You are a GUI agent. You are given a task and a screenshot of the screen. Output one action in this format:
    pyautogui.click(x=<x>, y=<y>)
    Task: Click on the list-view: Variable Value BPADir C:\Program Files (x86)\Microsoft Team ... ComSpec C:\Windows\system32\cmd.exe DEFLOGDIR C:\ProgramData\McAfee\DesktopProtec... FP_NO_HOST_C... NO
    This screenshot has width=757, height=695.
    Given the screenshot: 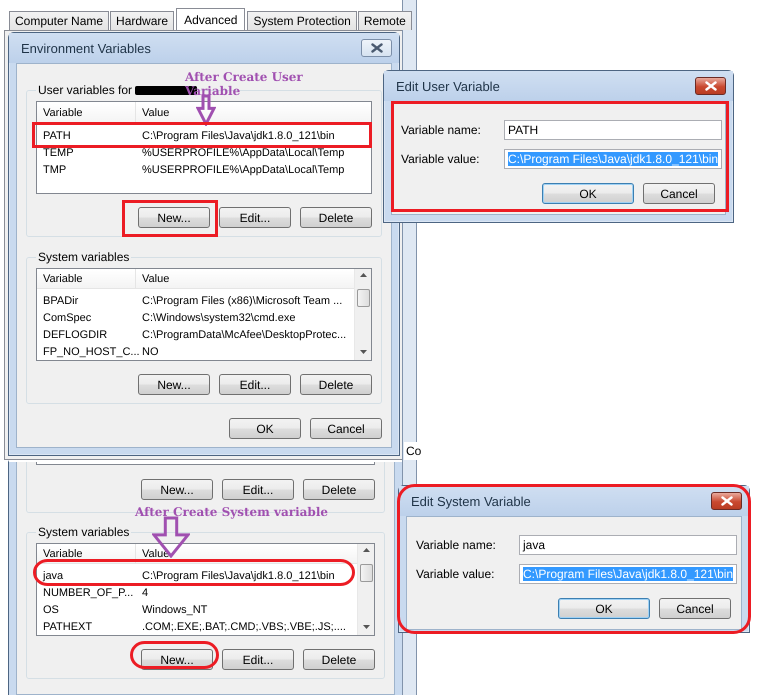 What is the action you would take?
    pyautogui.click(x=204, y=314)
    